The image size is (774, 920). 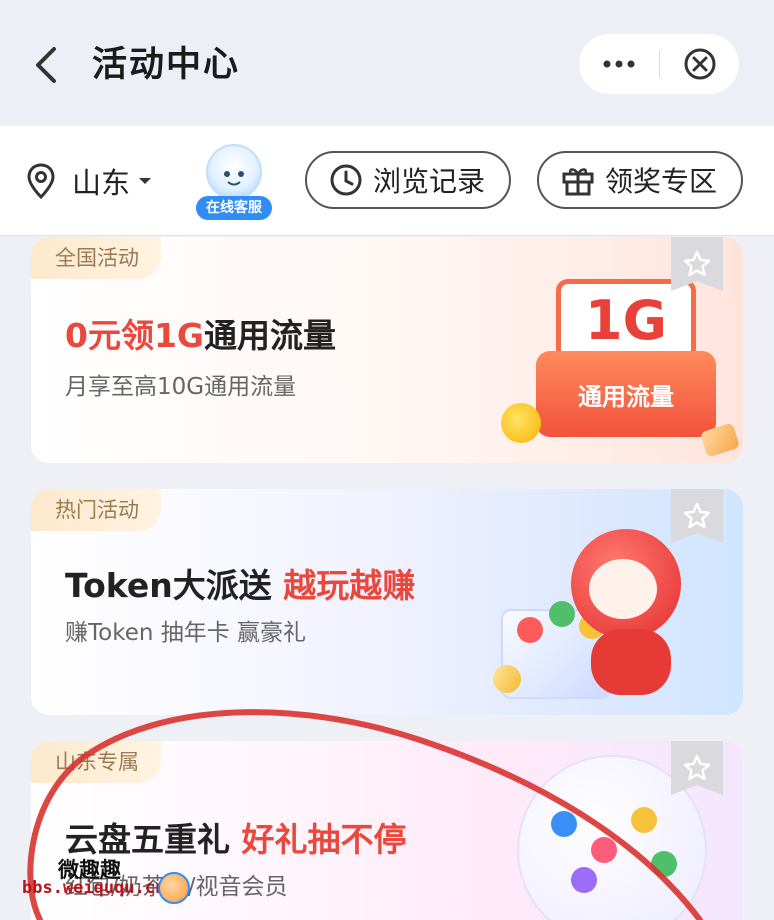 What do you see at coordinates (181, 387) in the screenshot?
I see `card-subtitle: 月享至高10G通用流量` at bounding box center [181, 387].